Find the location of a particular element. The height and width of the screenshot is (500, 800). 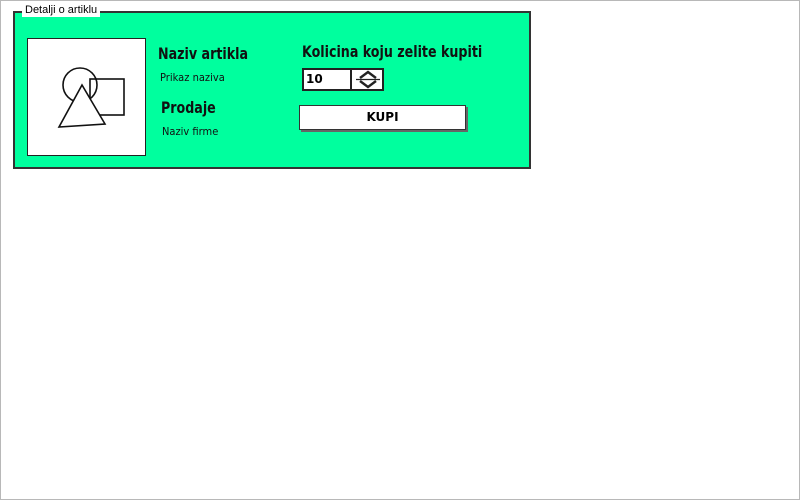

panel-legend: Detalji o artiklu is located at coordinates (61, 10).